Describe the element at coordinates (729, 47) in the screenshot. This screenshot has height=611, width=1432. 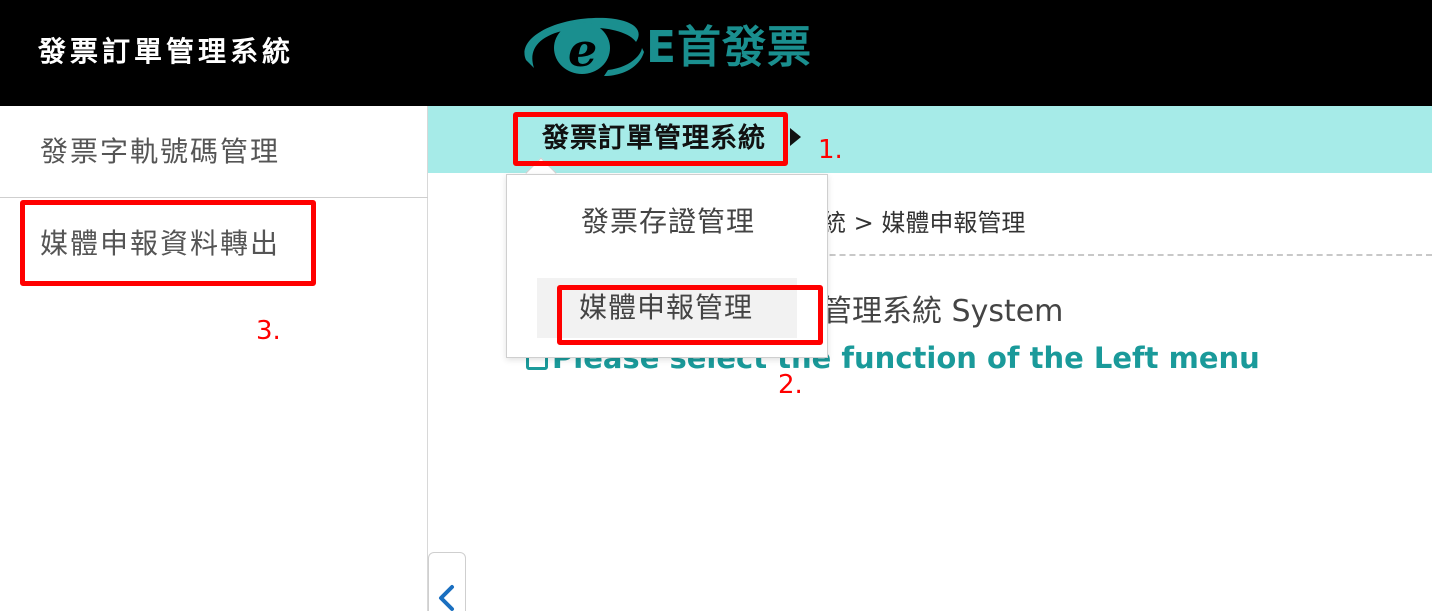
I see `logo-text: E首發票` at that location.